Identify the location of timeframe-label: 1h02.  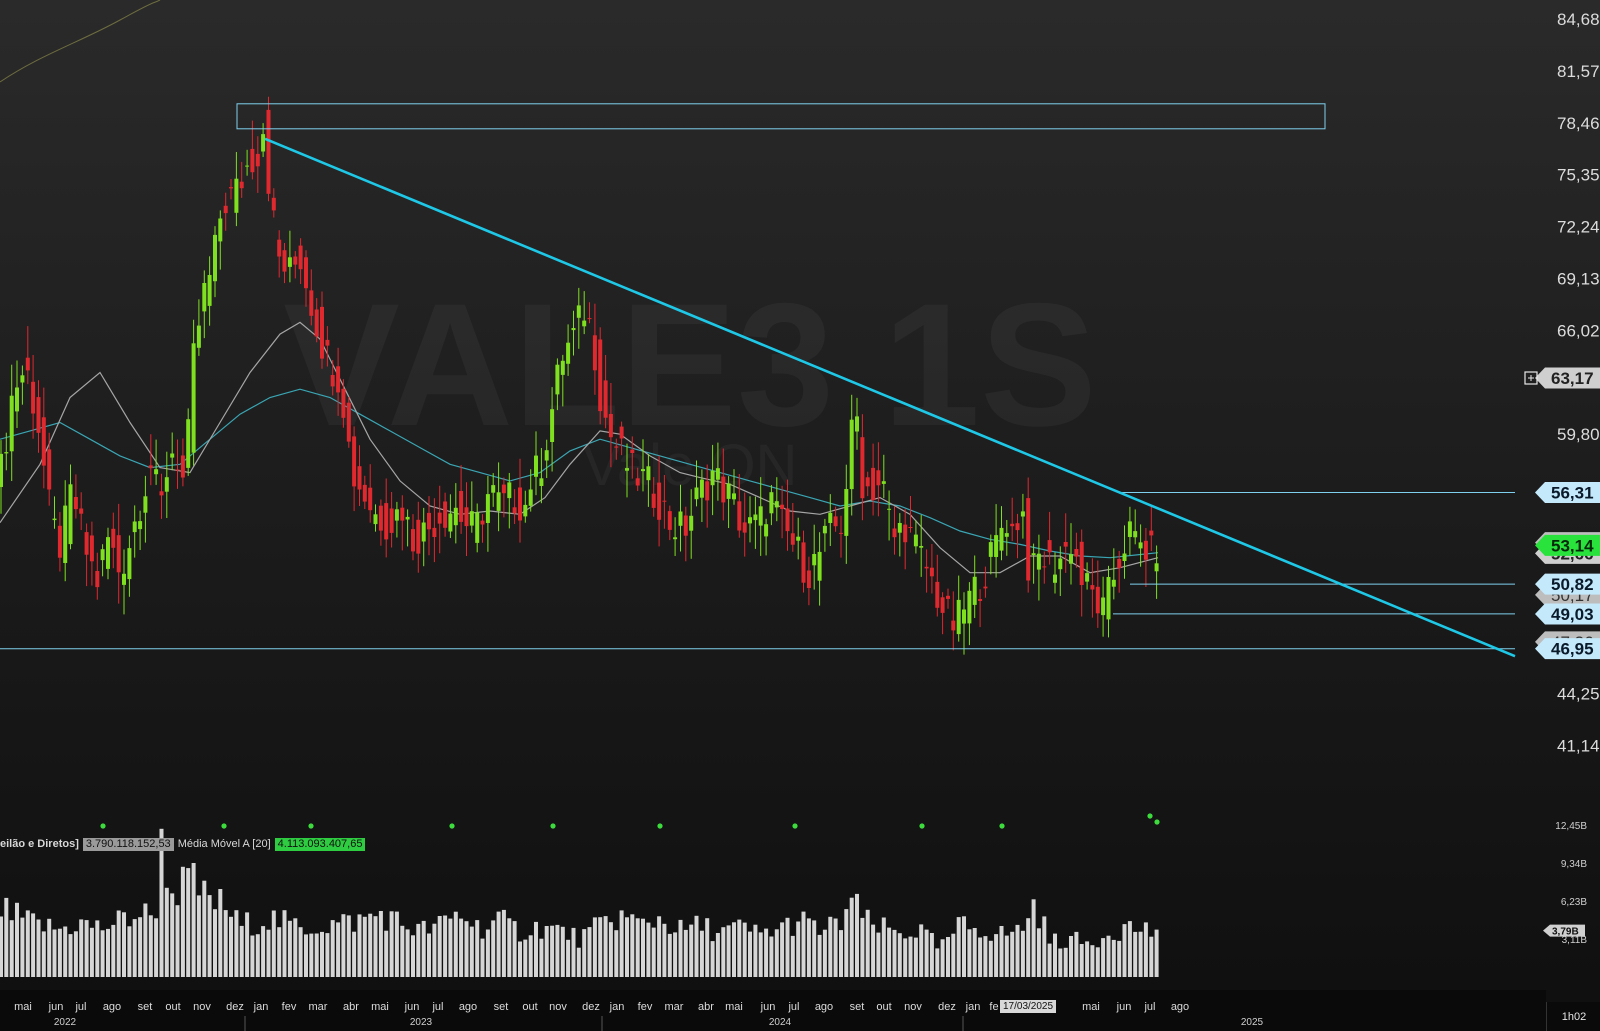
(1573, 1016).